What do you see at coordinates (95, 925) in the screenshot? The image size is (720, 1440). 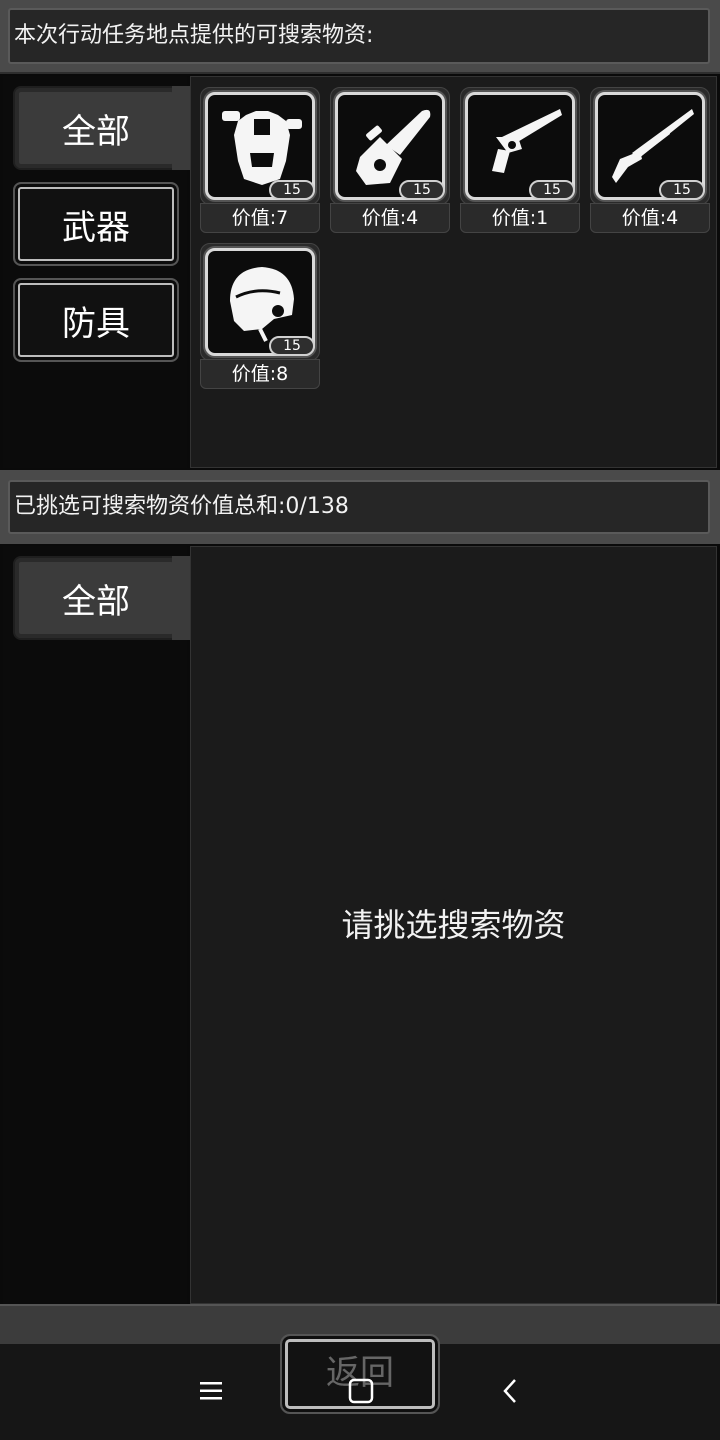 I see `bottom-category-sidebar: 全部` at bounding box center [95, 925].